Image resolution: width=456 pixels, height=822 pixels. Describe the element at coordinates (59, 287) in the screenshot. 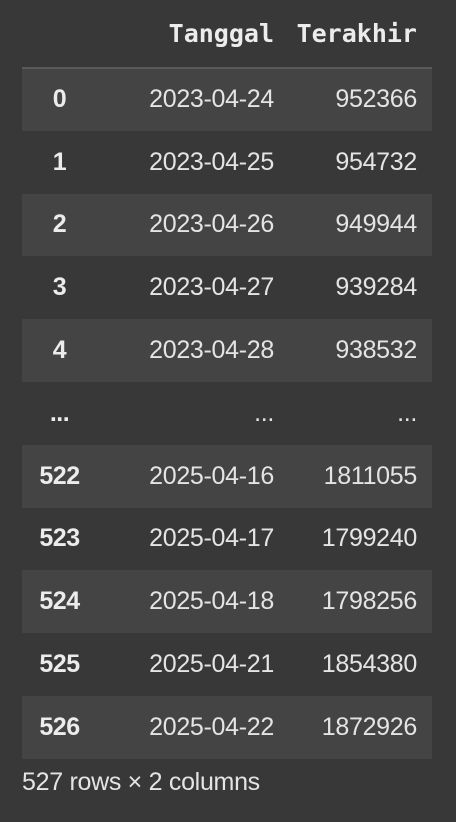

I see `row-index: 3` at that location.